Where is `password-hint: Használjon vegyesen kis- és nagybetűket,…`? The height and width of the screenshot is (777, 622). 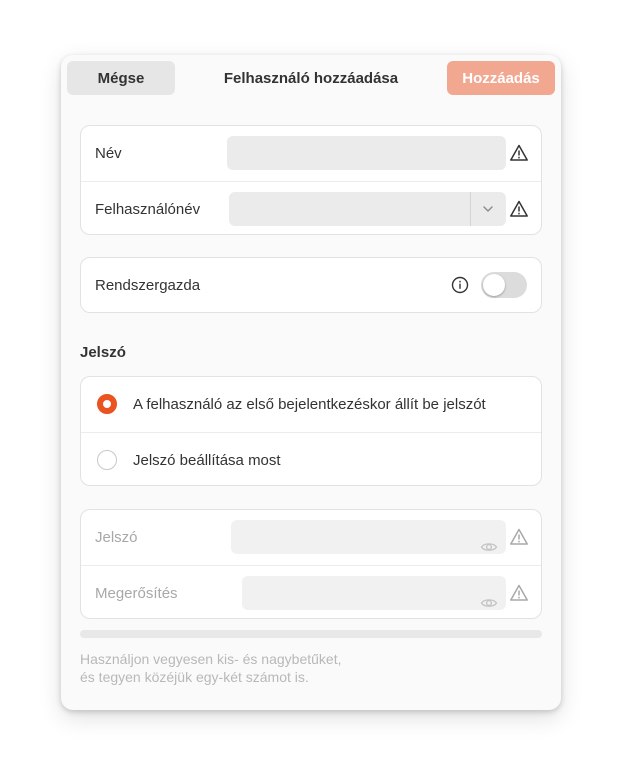 password-hint: Használjon vegyesen kis- és nagybetűket,… is located at coordinates (290, 668).